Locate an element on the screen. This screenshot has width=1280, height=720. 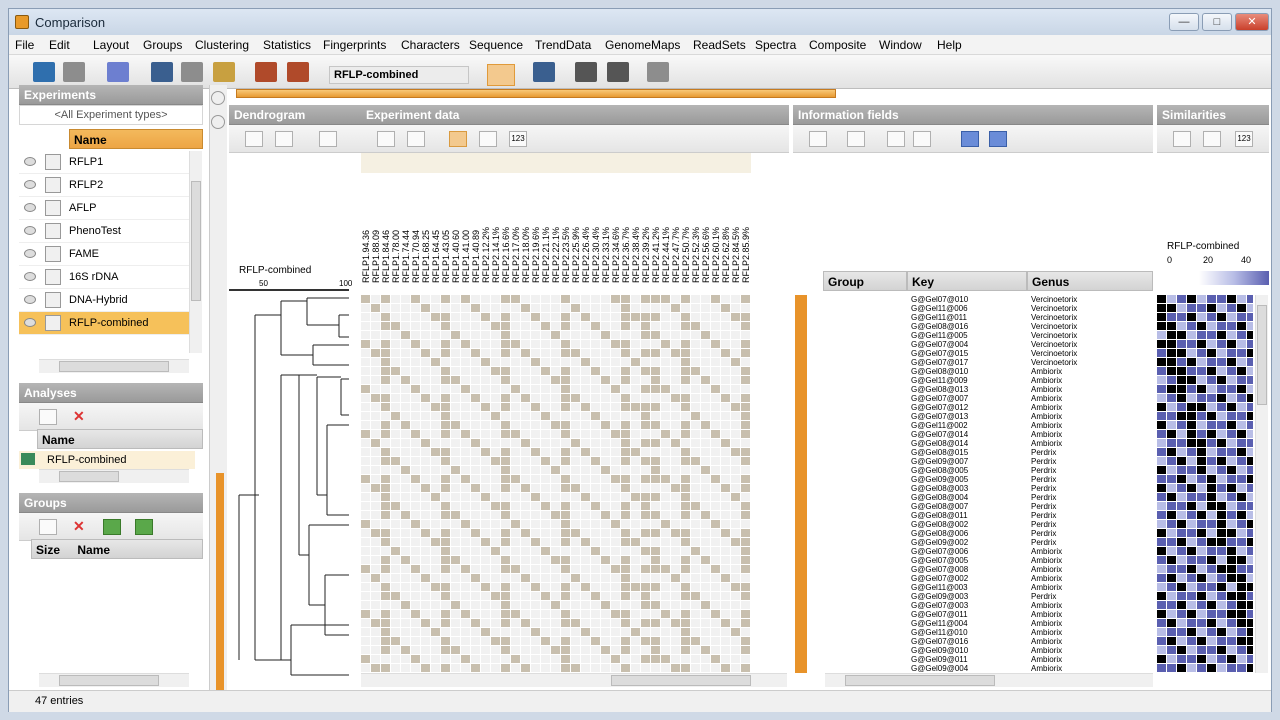
groups-column-header: Size Name is located at coordinates (117, 549).